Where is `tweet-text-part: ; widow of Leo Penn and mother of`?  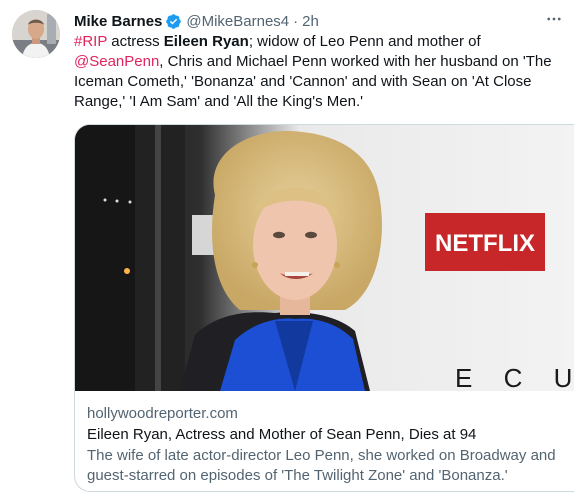 tweet-text-part: ; widow of Leo Penn and mother of is located at coordinates (364, 41).